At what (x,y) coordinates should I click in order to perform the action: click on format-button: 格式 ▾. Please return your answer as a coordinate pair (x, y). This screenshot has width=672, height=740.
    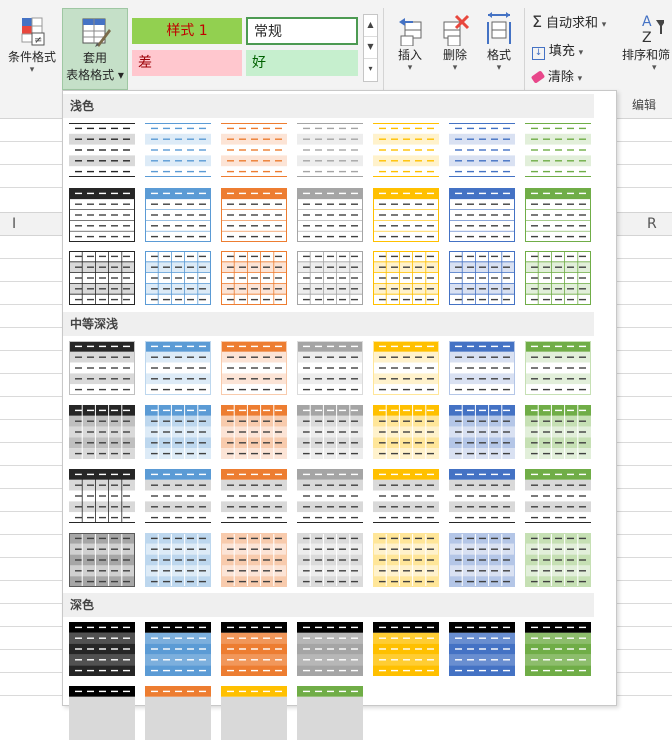
    Looking at the image, I should click on (499, 41).